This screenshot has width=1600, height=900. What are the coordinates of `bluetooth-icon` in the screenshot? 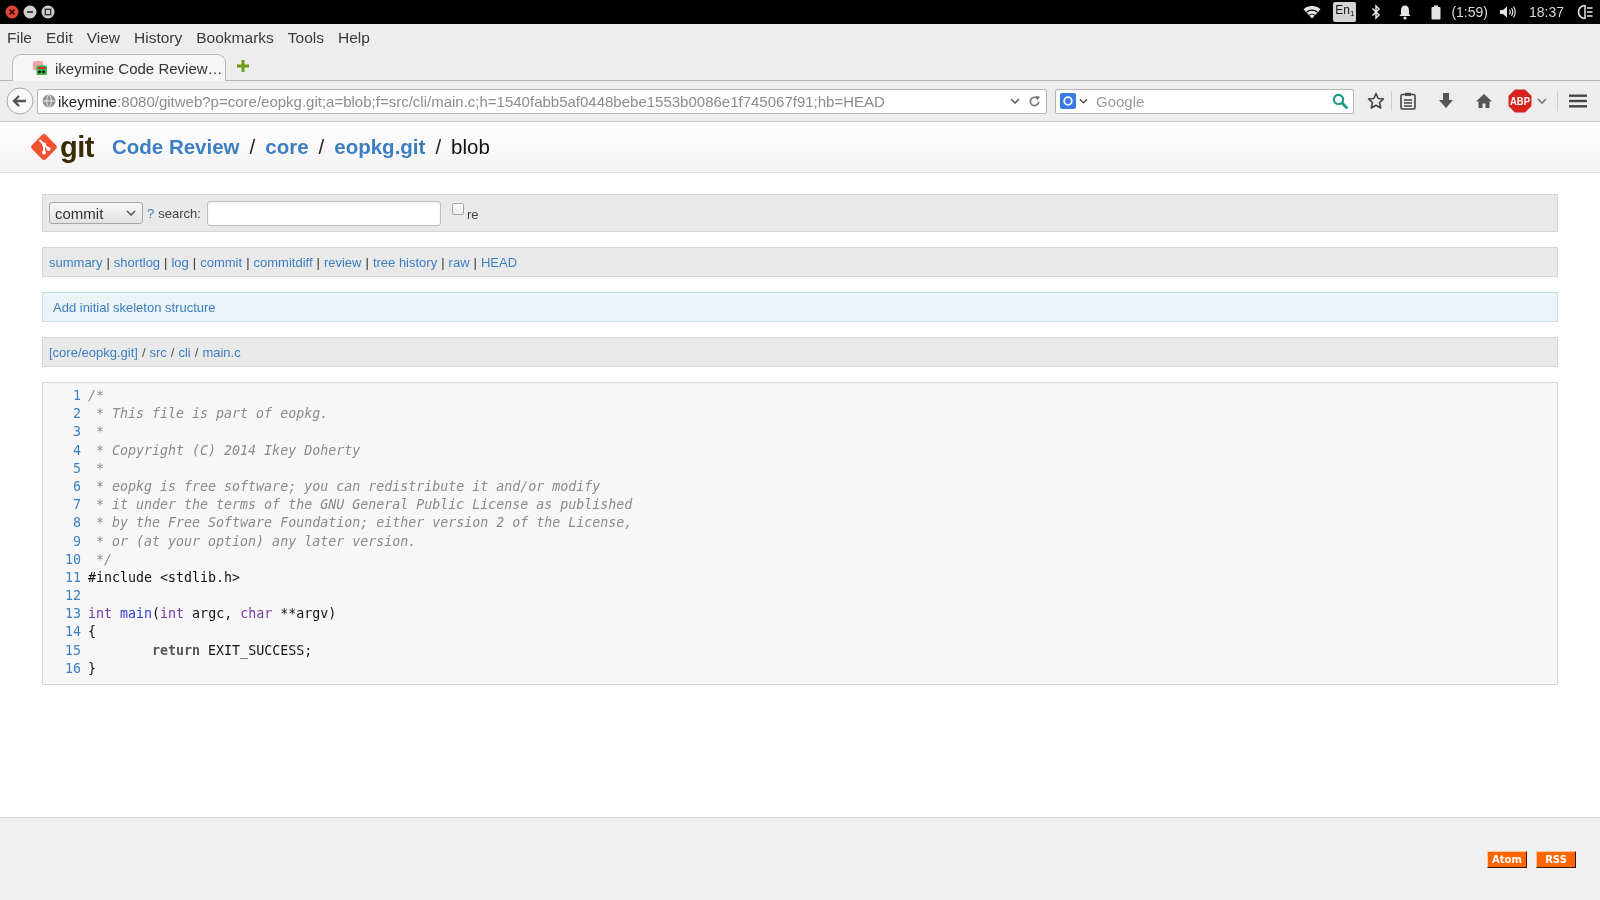 It's located at (1376, 12).